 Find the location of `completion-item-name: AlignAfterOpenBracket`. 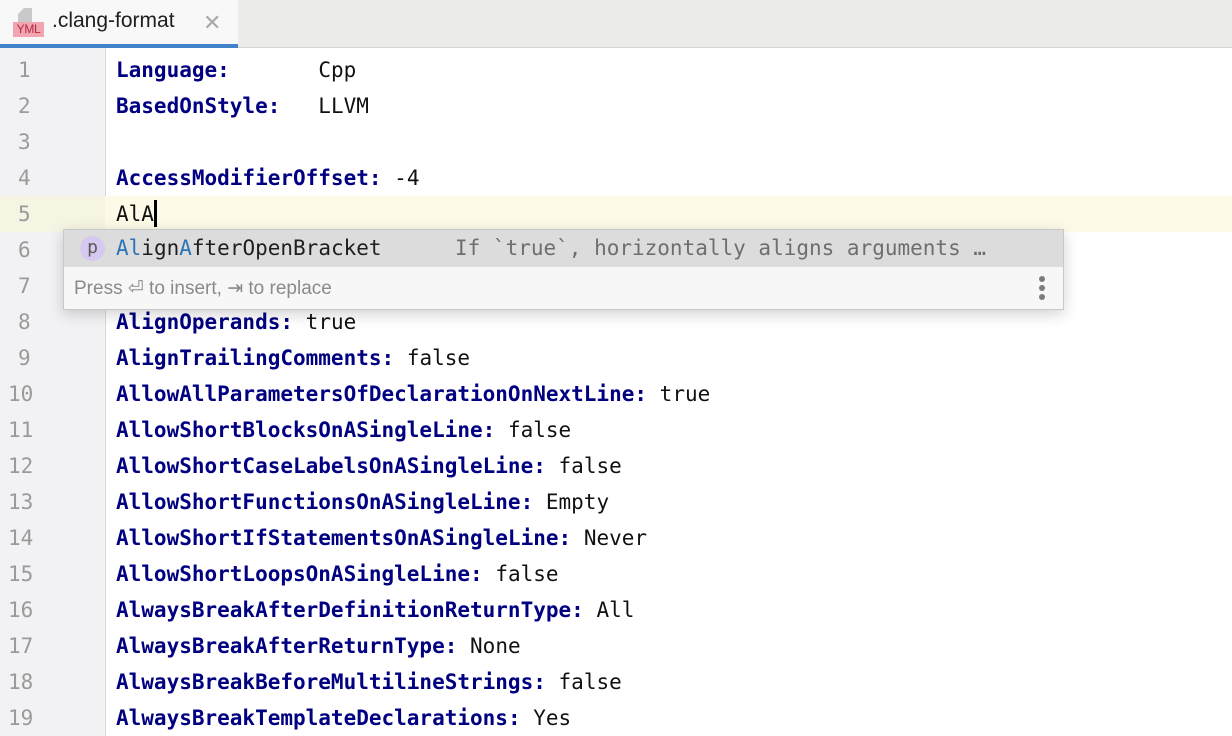

completion-item-name: AlignAfterOpenBracket is located at coordinates (249, 248).